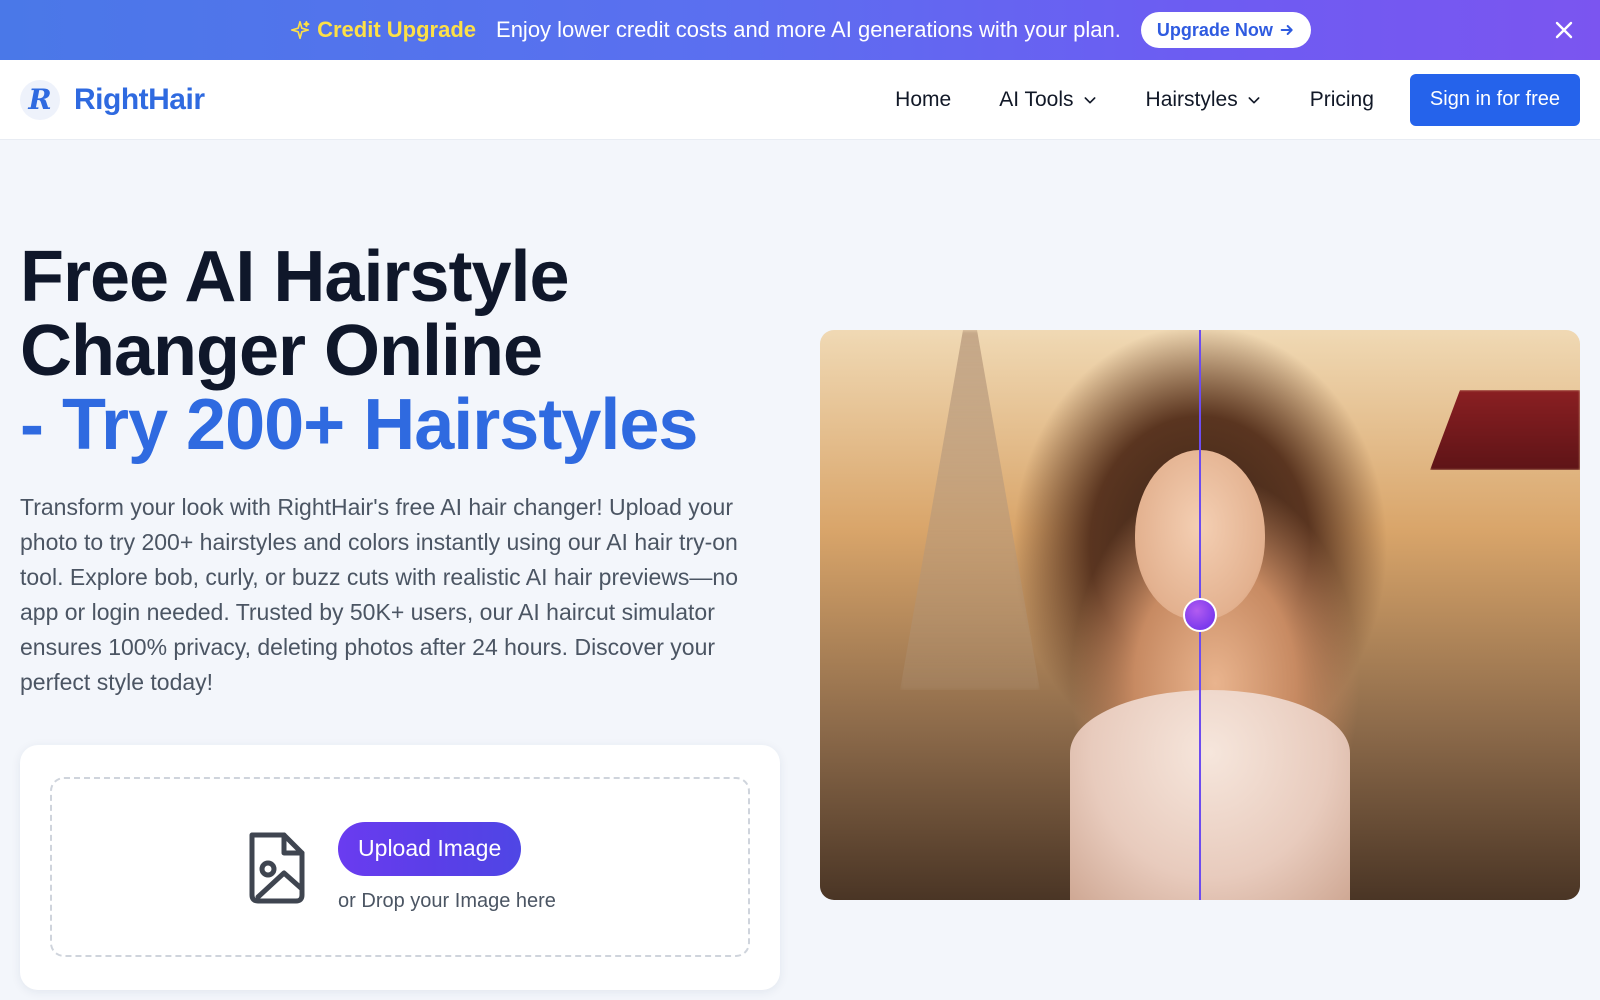 This screenshot has height=1000, width=1600. What do you see at coordinates (1286, 30) in the screenshot?
I see `arrow-right-icon` at bounding box center [1286, 30].